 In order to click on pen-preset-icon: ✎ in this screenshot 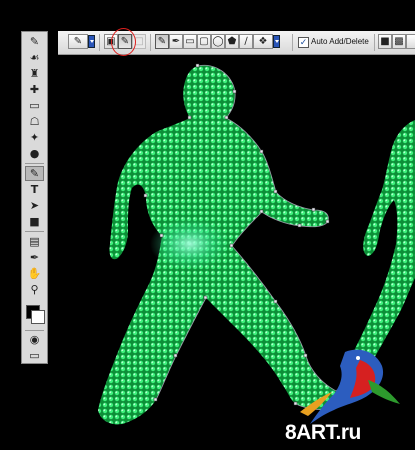, I will do `click(78, 41)`.